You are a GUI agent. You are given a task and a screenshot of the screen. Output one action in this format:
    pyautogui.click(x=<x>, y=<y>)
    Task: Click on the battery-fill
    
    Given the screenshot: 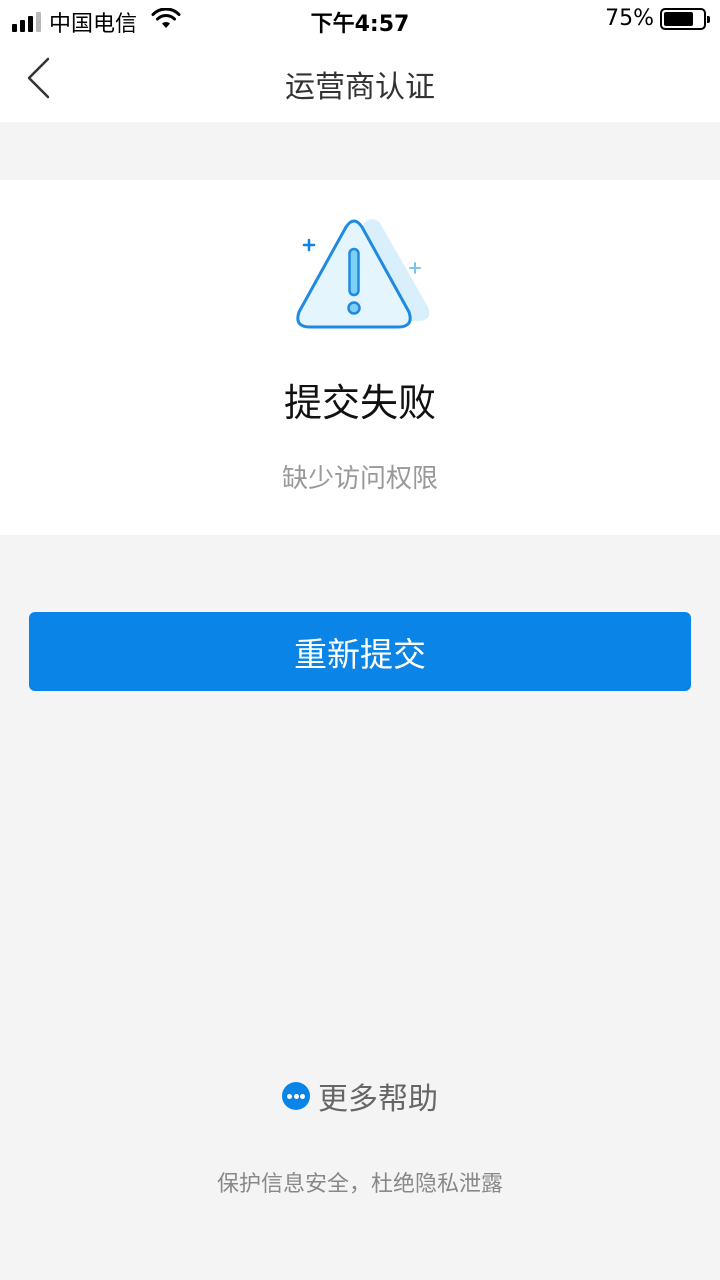 What is the action you would take?
    pyautogui.click(x=678, y=18)
    